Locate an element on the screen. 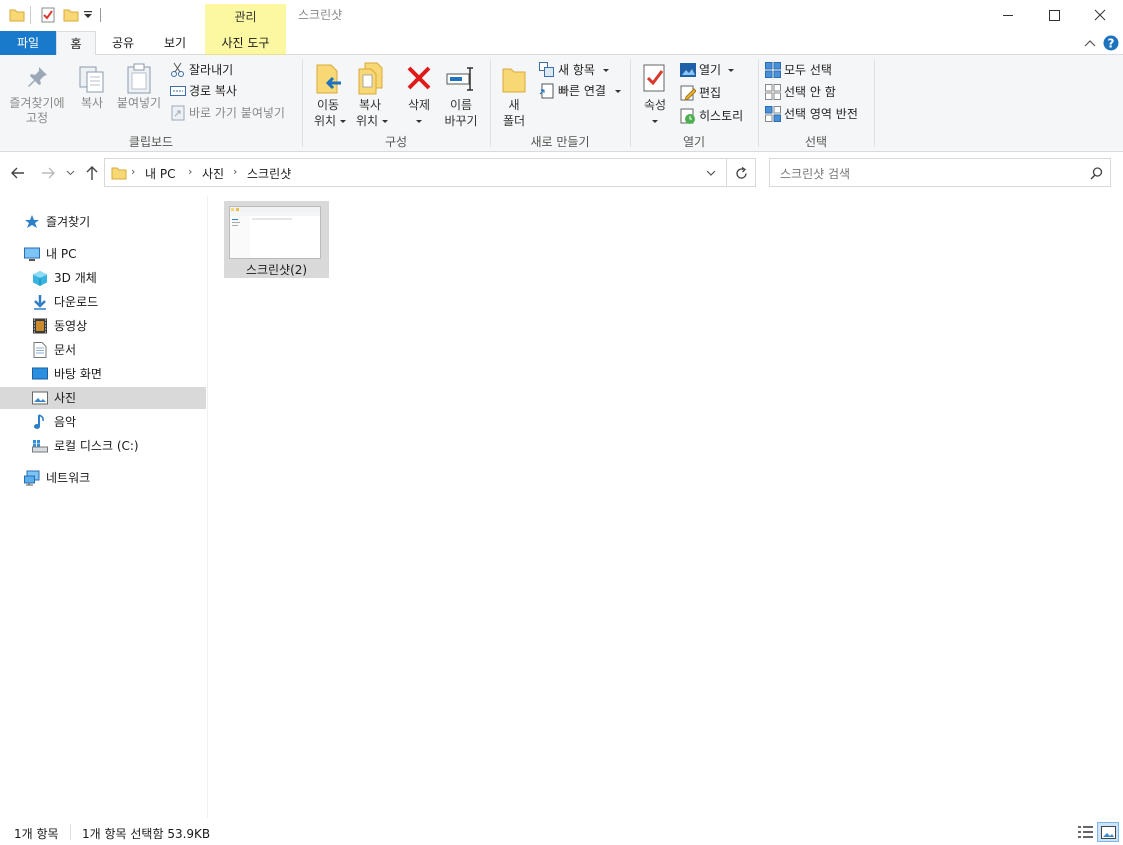 The width and height of the screenshot is (1123, 845). minimize-icon is located at coordinates (1008, 15).